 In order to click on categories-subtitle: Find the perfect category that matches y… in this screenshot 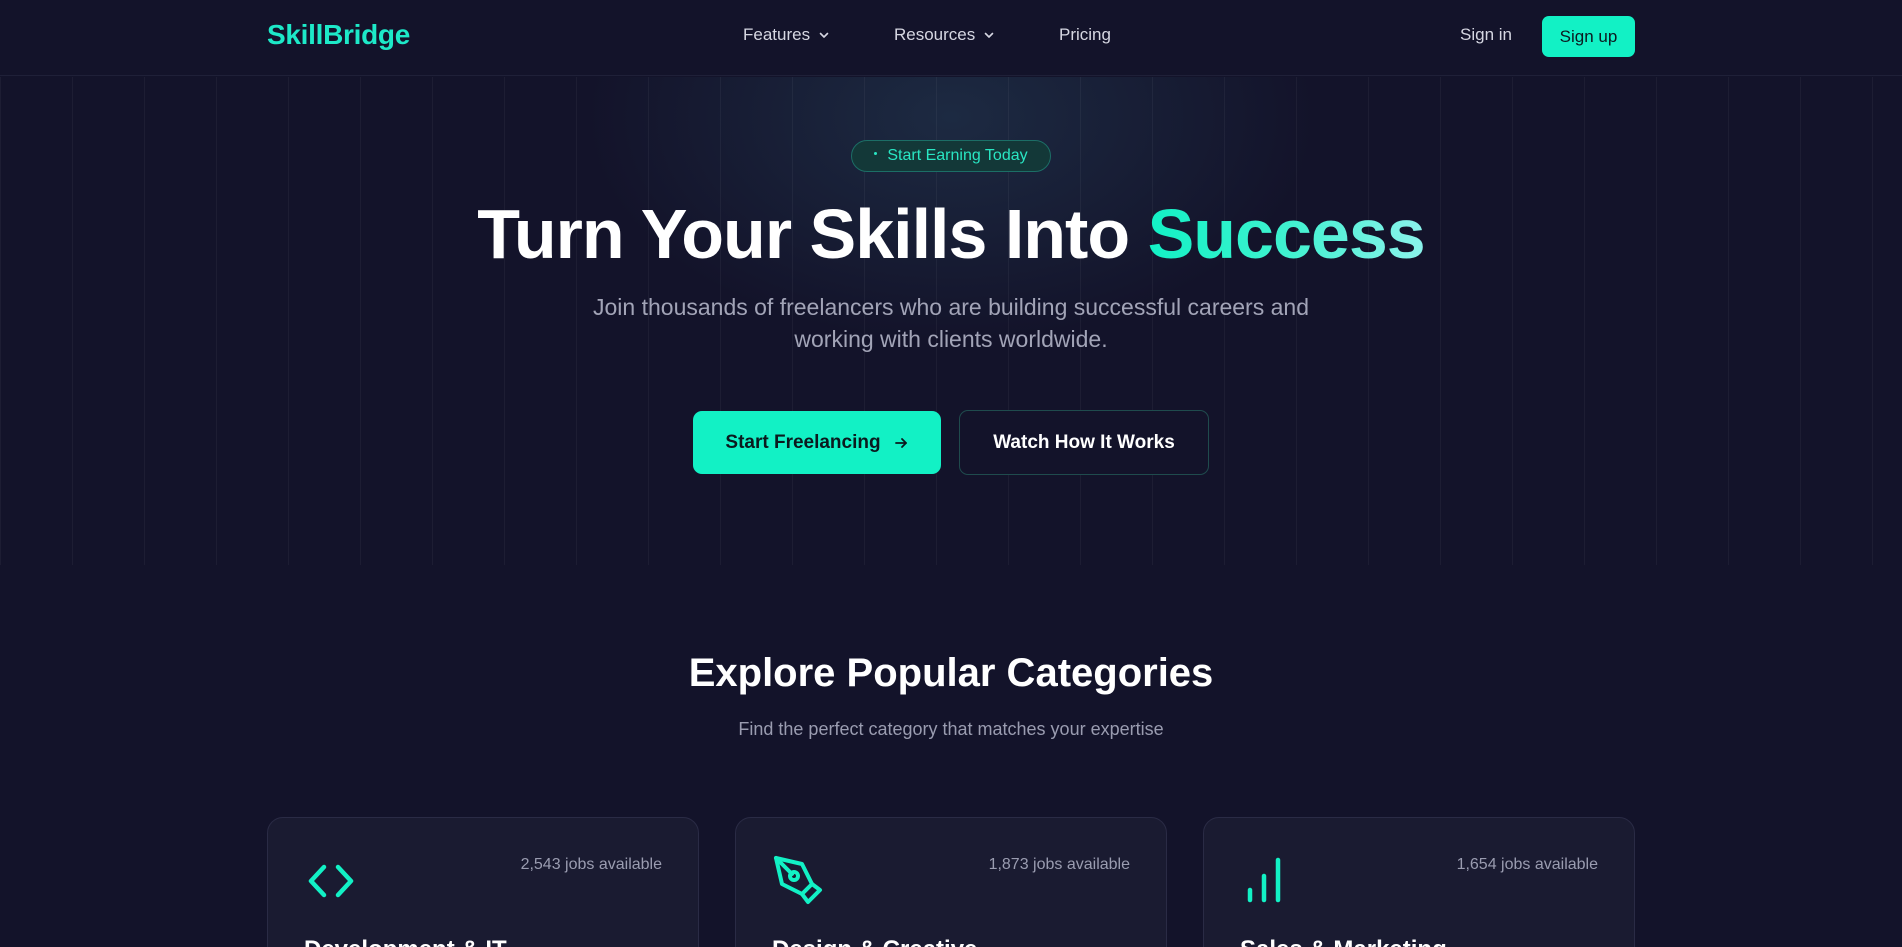, I will do `click(951, 729)`.